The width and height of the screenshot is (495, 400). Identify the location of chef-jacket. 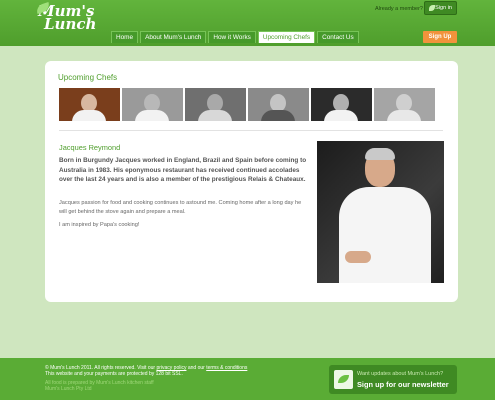
(385, 235).